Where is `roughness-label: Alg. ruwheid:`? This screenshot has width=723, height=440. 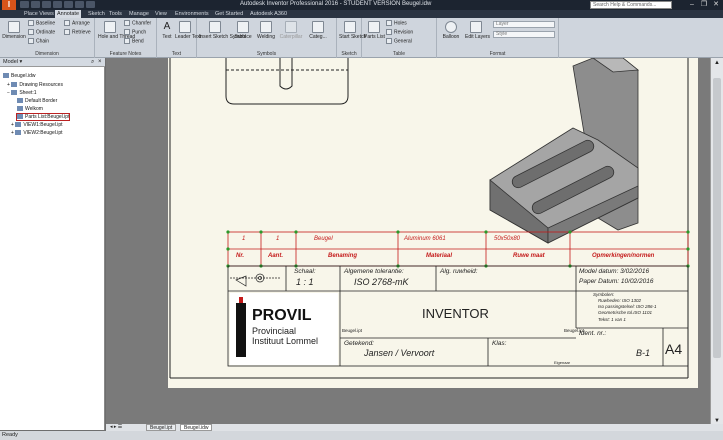
roughness-label: Alg. ruwheid: is located at coordinates (459, 271).